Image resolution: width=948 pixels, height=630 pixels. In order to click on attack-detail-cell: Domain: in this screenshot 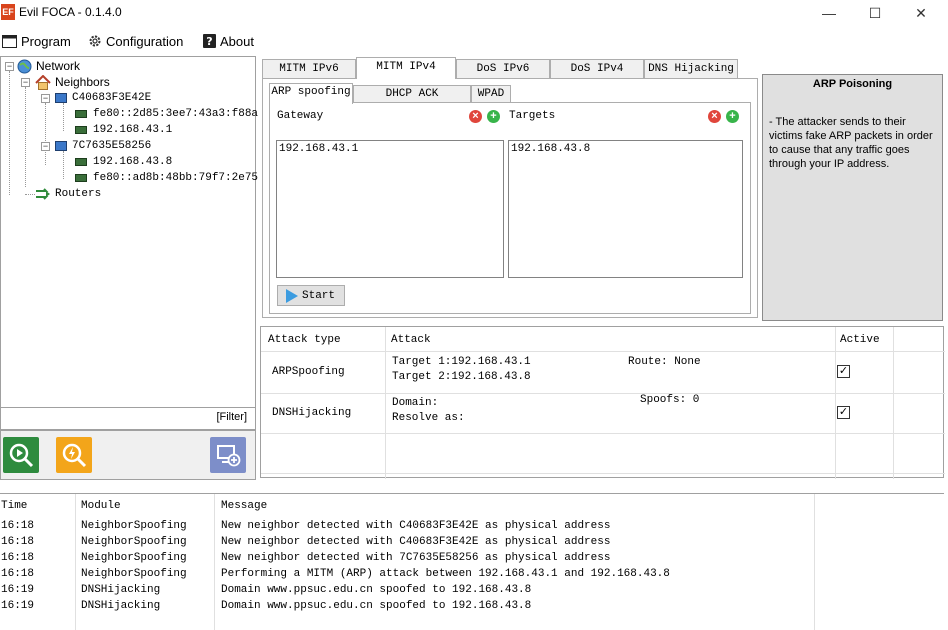, I will do `click(415, 403)`.